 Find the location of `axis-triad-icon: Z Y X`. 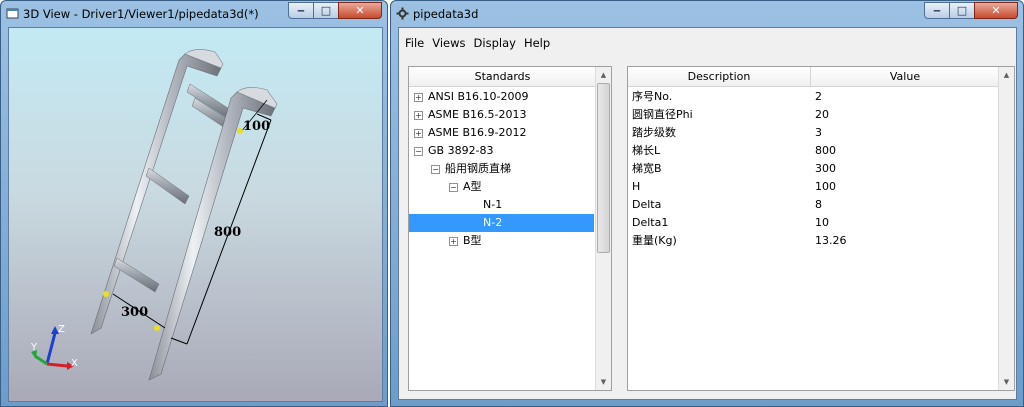

axis-triad-icon: Z Y X is located at coordinates (54, 347).